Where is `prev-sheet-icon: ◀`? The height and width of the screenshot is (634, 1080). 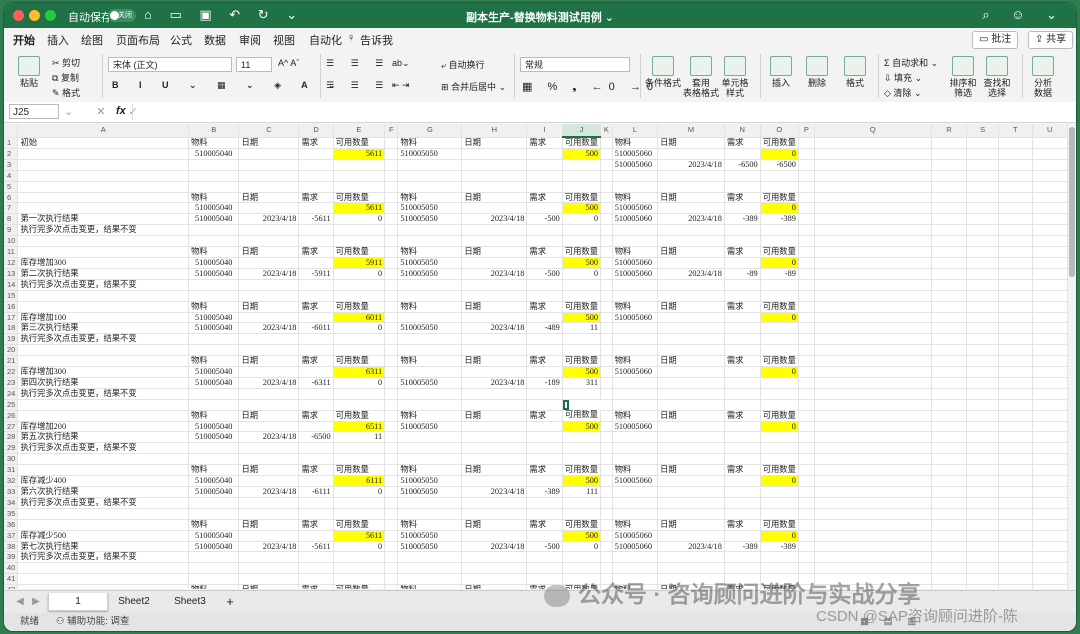 prev-sheet-icon: ◀ is located at coordinates (20, 601).